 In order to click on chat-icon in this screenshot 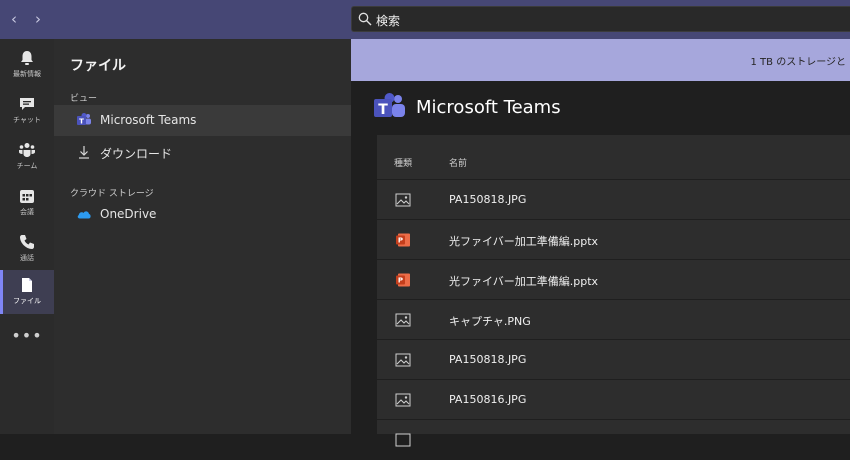, I will do `click(27, 104)`.